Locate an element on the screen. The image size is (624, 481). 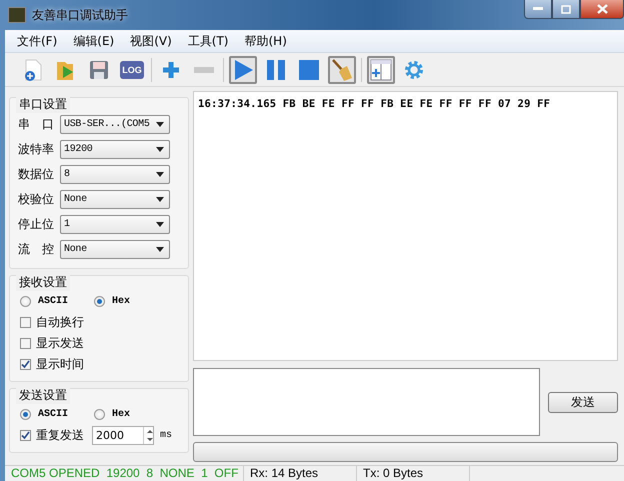
minimize-button is located at coordinates (538, 9).